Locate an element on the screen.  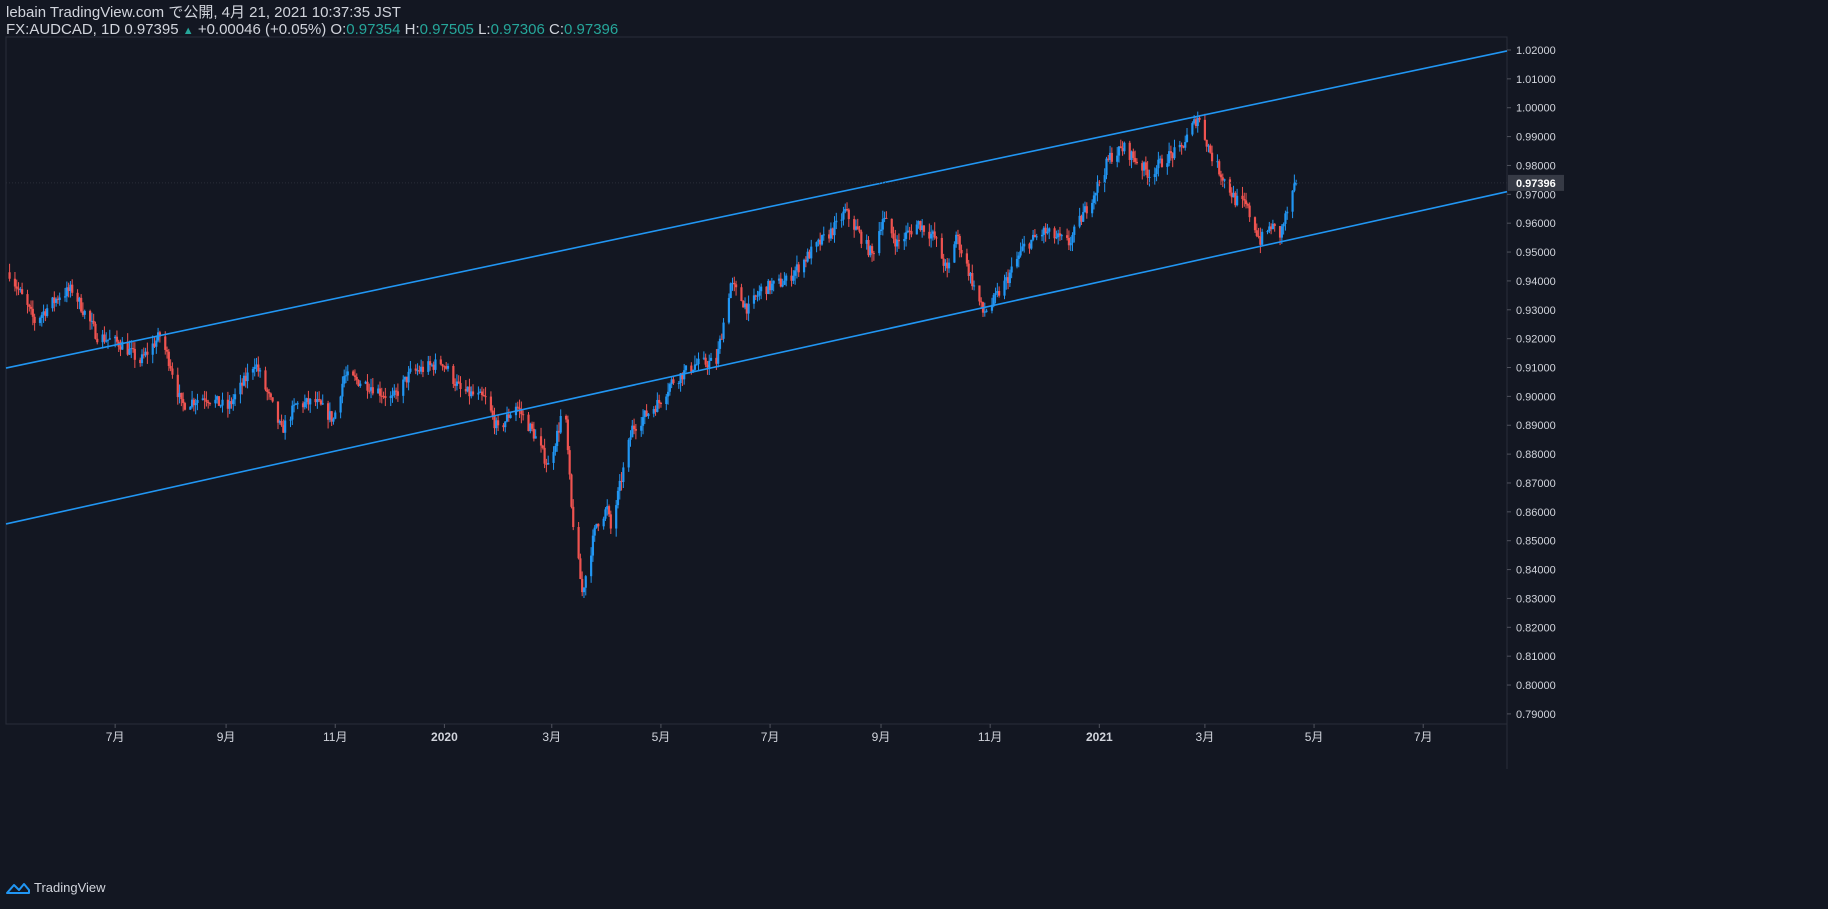
x-tick-label: 9月 is located at coordinates (881, 737).